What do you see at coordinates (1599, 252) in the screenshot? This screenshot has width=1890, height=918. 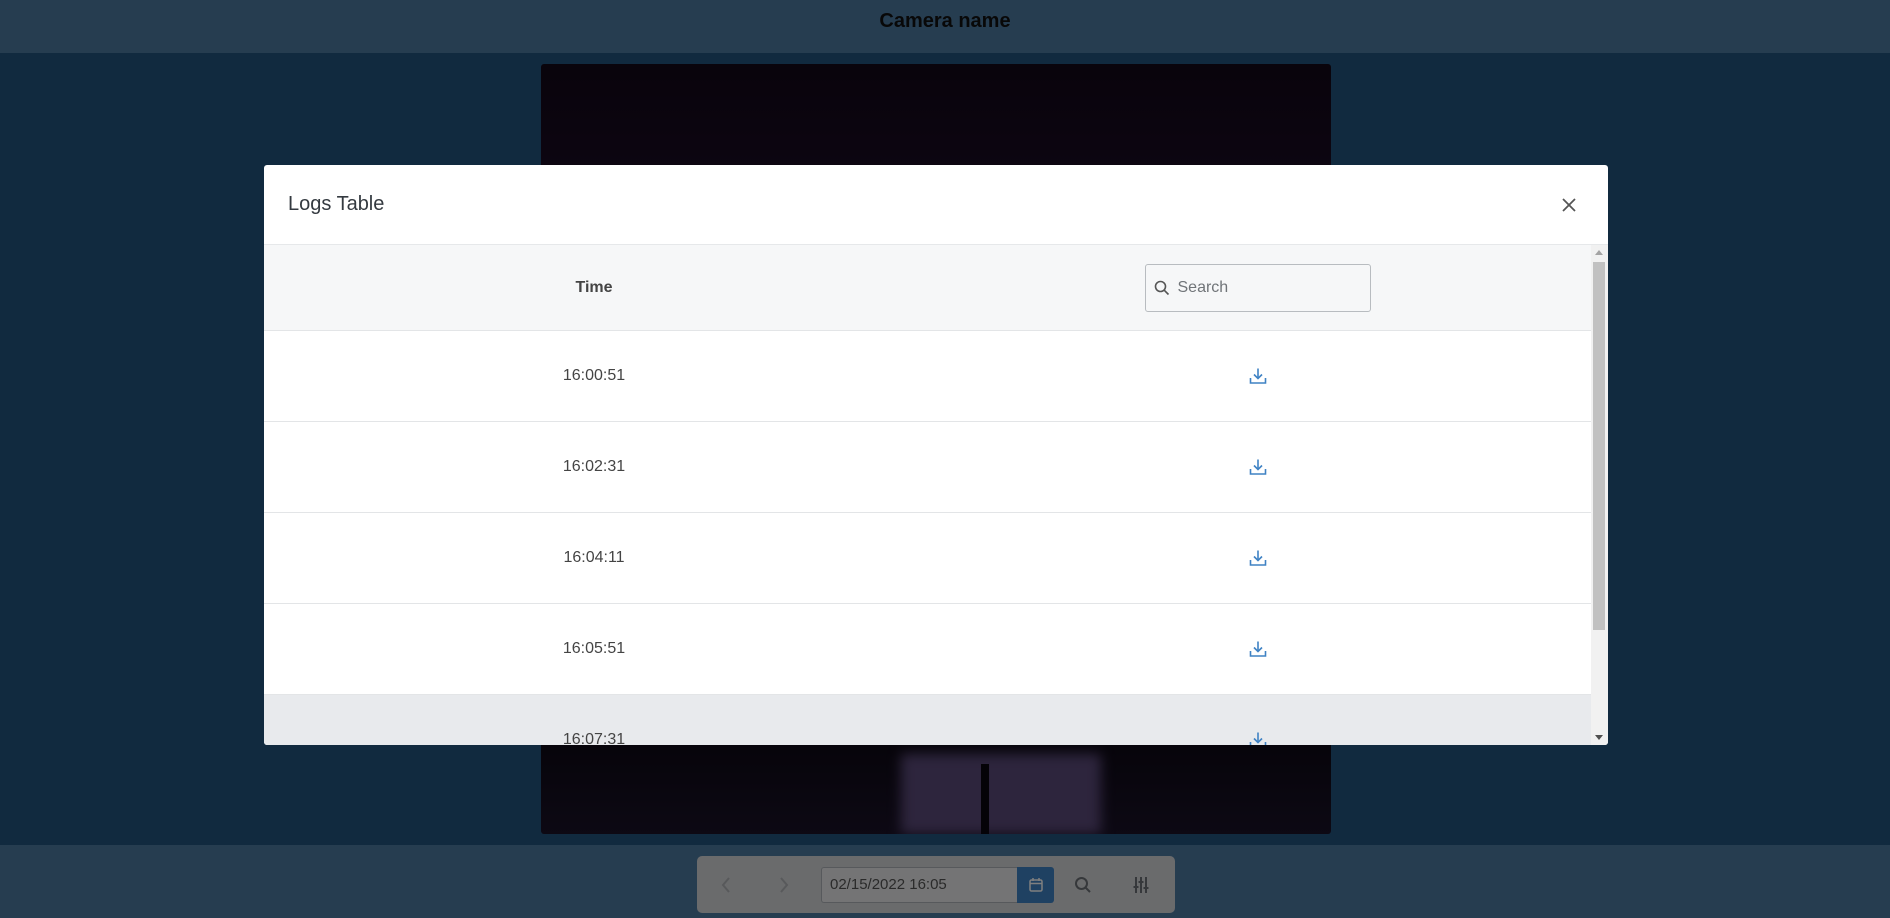 I see `scroll-up-arrow-icon` at bounding box center [1599, 252].